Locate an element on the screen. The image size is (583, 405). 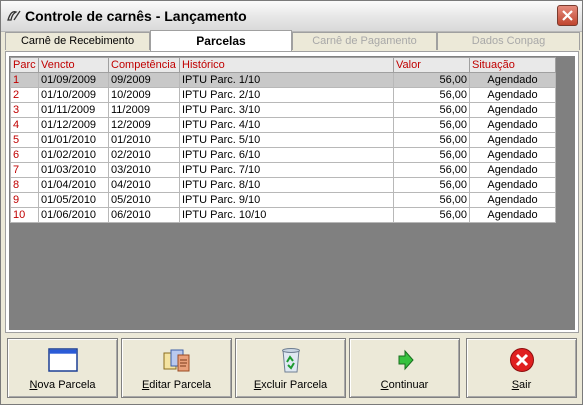
header-valor: Valor is located at coordinates (431, 65).